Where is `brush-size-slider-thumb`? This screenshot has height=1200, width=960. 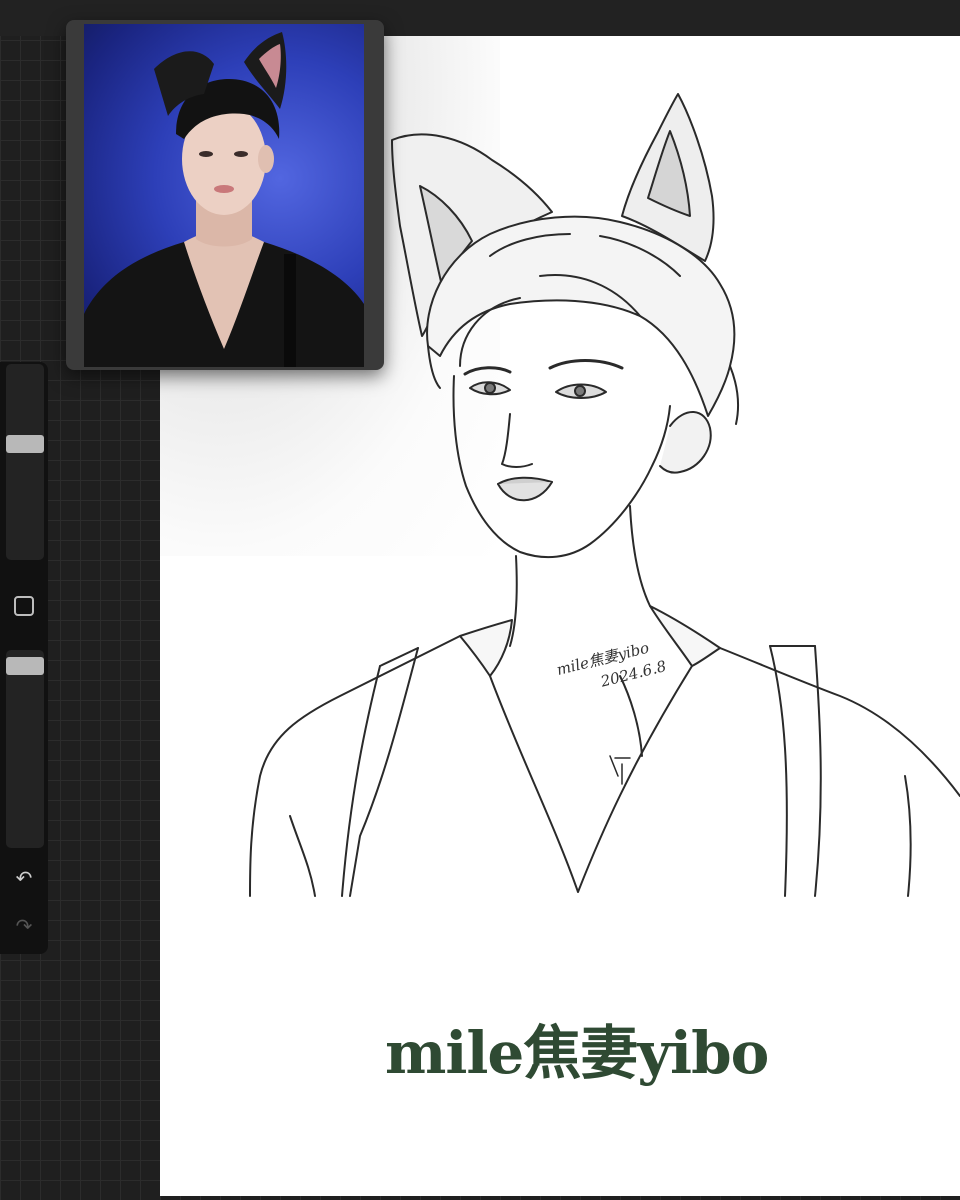
brush-size-slider-thumb is located at coordinates (25, 444).